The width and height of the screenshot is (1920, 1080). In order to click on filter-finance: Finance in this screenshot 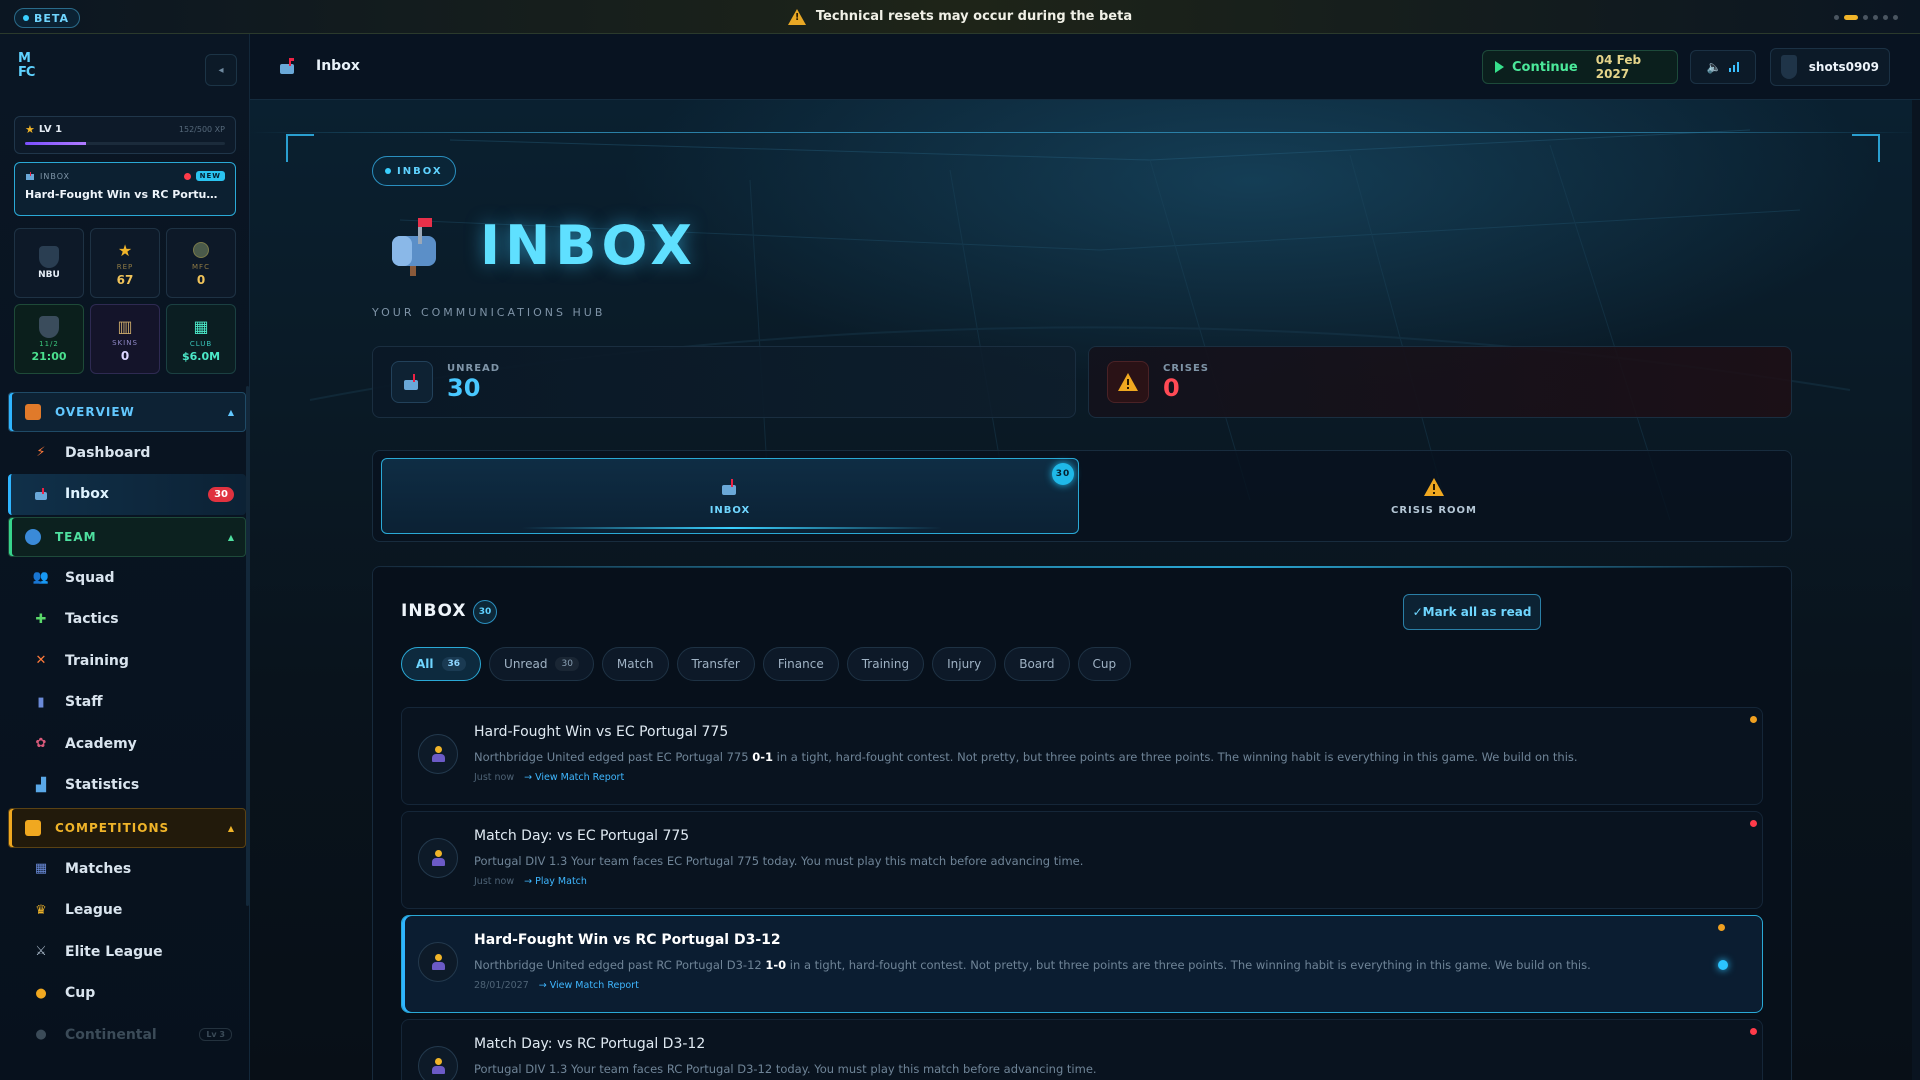, I will do `click(800, 664)`.